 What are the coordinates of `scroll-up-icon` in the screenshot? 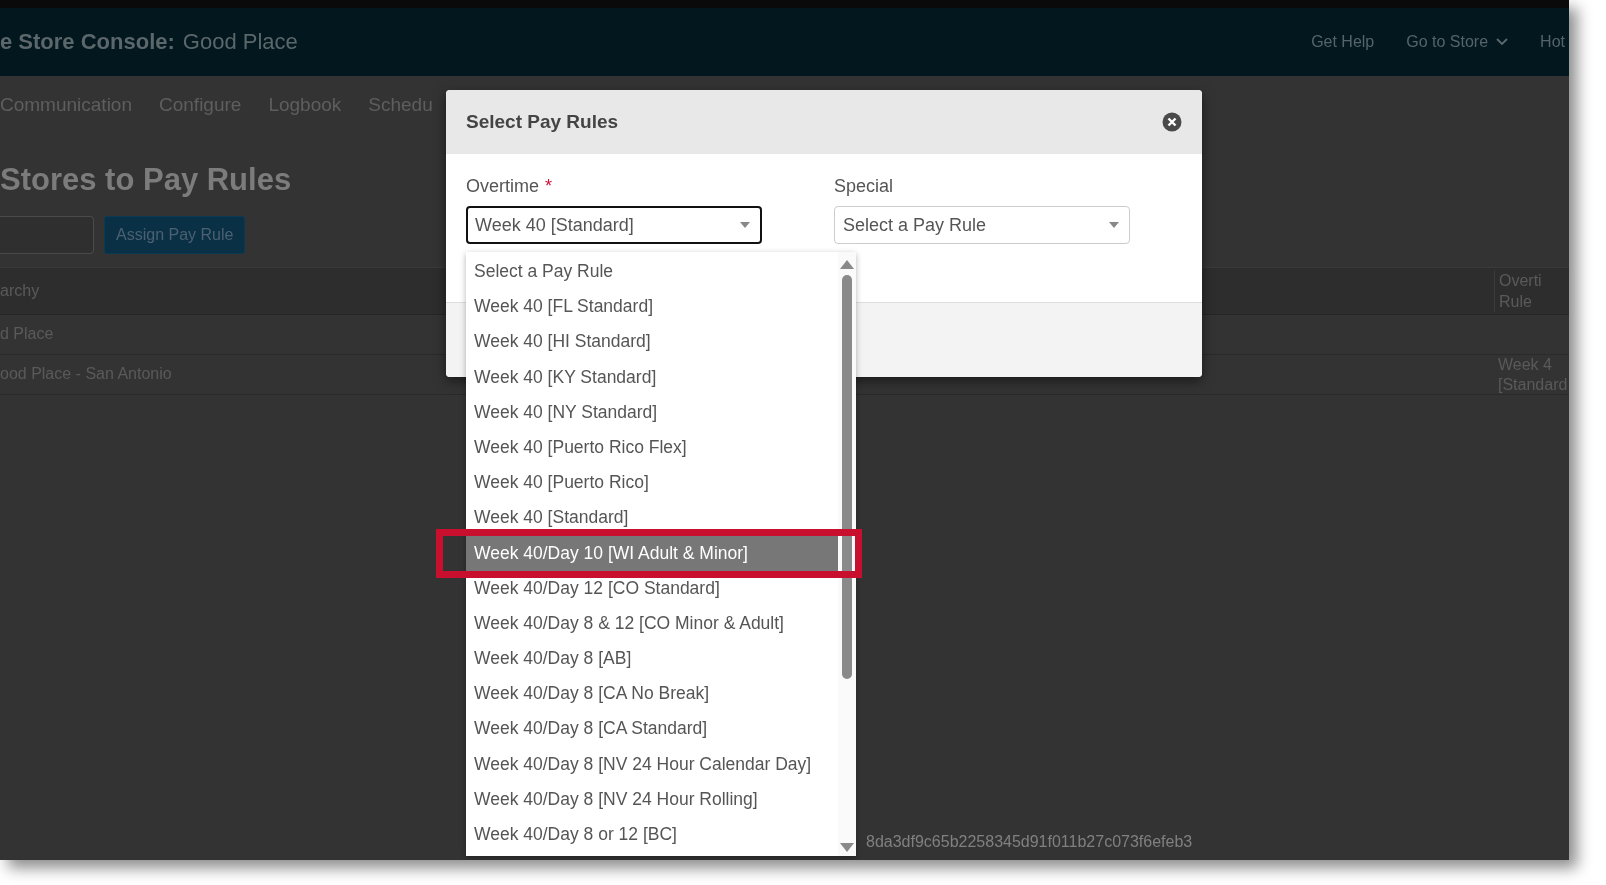 It's located at (847, 264).